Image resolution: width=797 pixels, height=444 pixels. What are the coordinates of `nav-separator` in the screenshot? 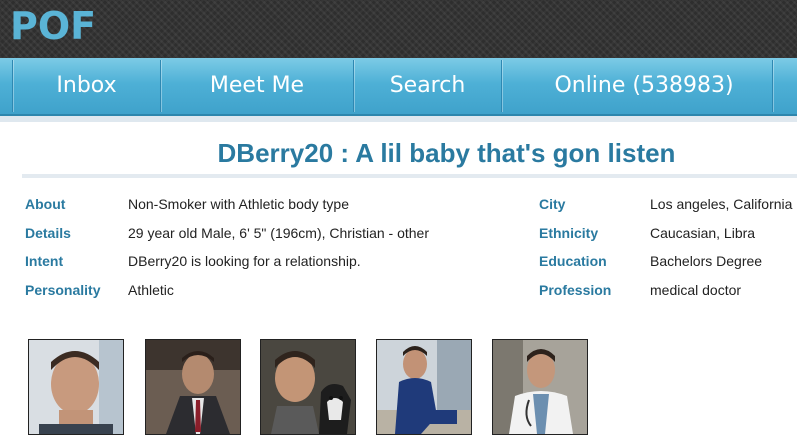 It's located at (772, 86).